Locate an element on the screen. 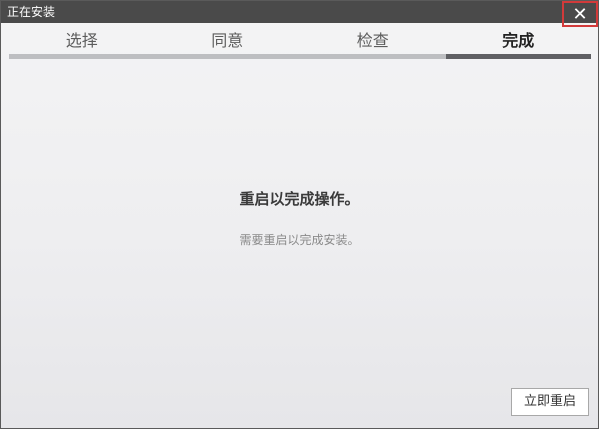 This screenshot has width=599, height=429. step-check-label: 检查 is located at coordinates (372, 40).